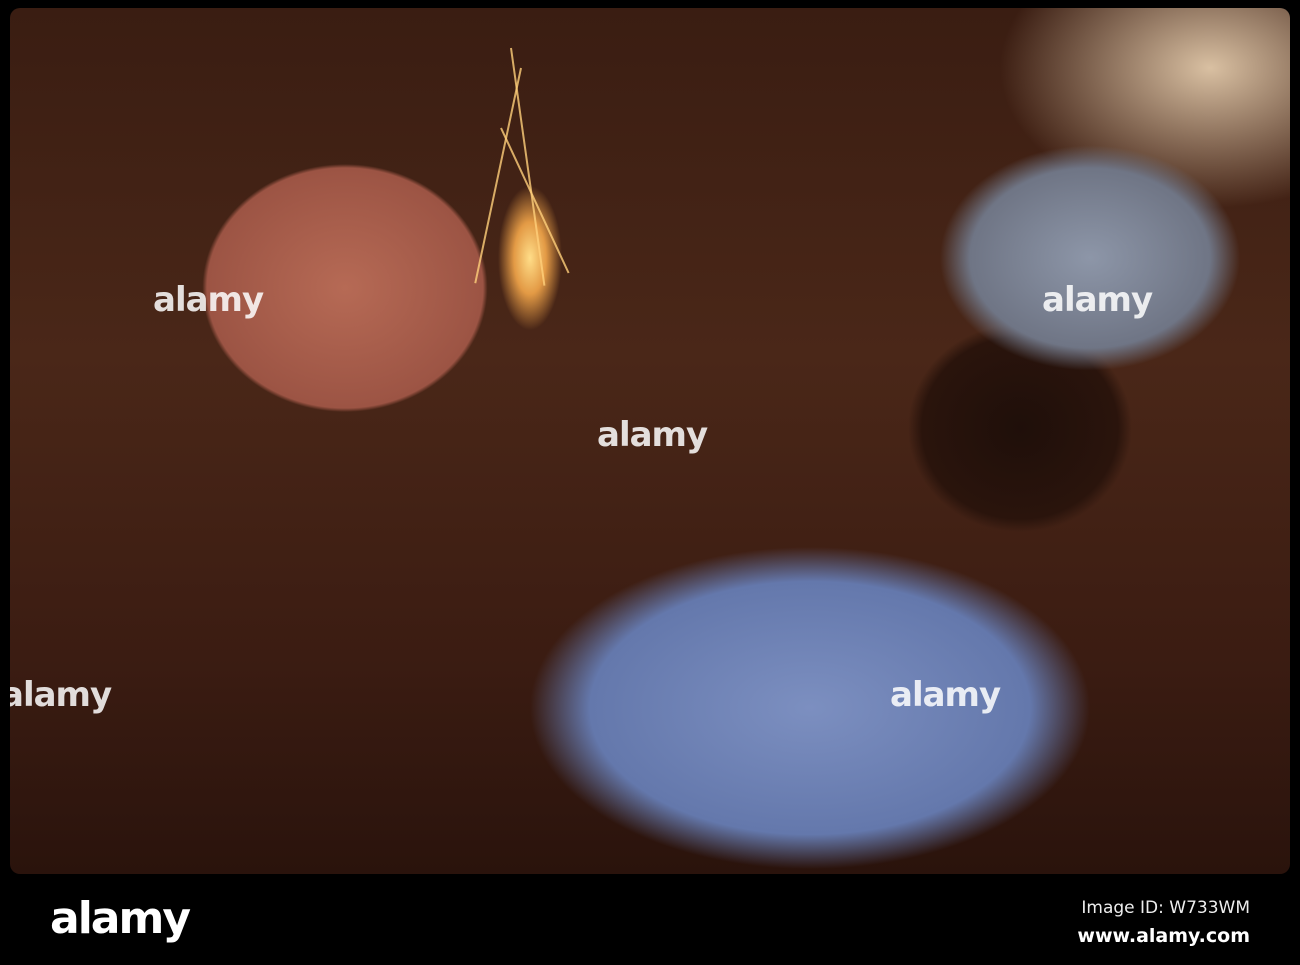 This screenshot has height=965, width=1300. What do you see at coordinates (1163, 936) in the screenshot?
I see `site-url: www.alamy.com` at bounding box center [1163, 936].